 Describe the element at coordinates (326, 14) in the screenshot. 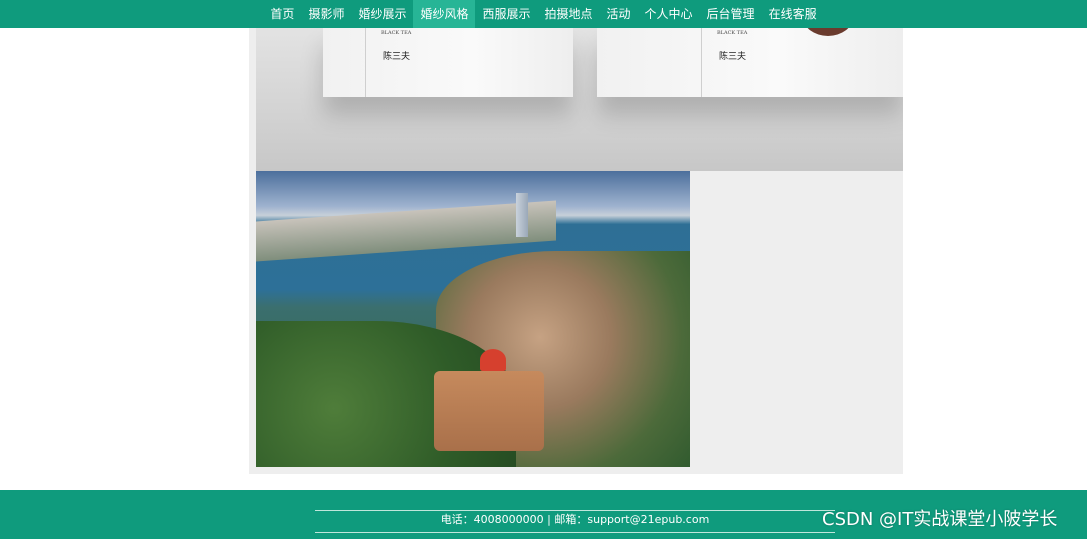

I see `nav-item-photographers: 摄影师` at that location.